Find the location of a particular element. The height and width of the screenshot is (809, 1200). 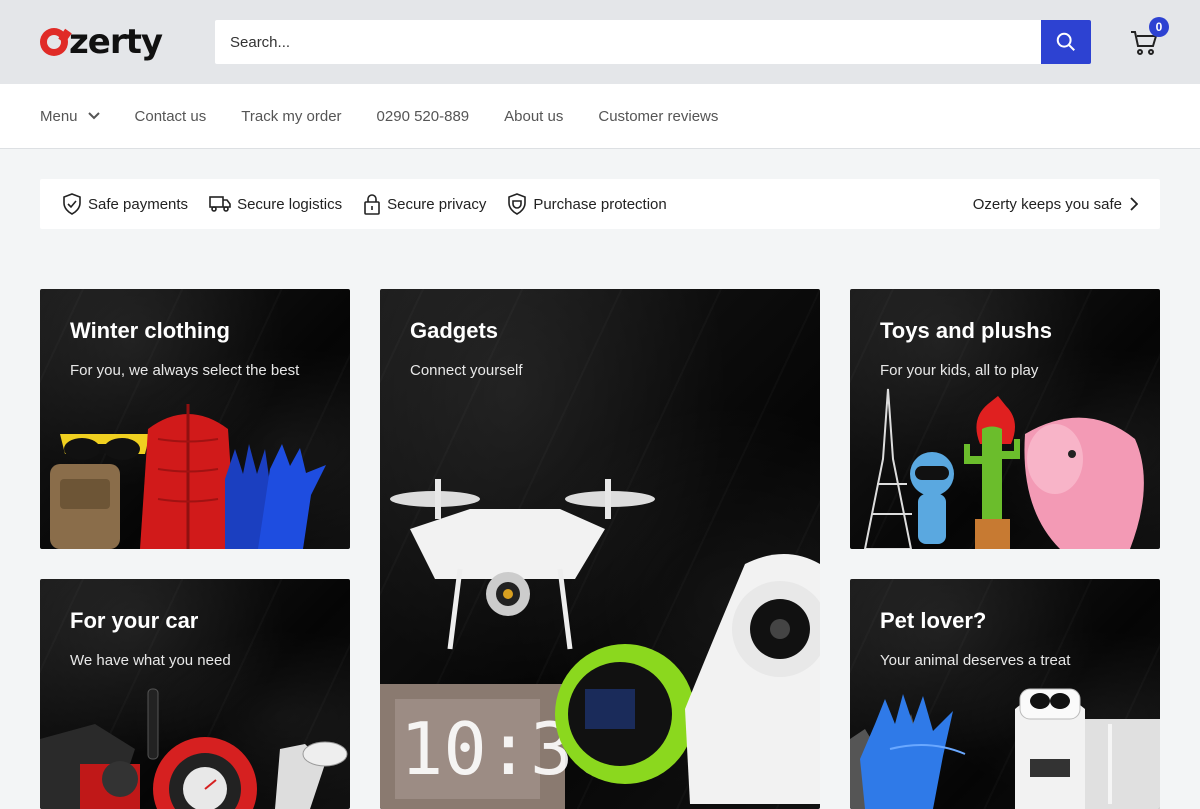

trust-link-label: Ozerty keeps you safe is located at coordinates (1047, 204).